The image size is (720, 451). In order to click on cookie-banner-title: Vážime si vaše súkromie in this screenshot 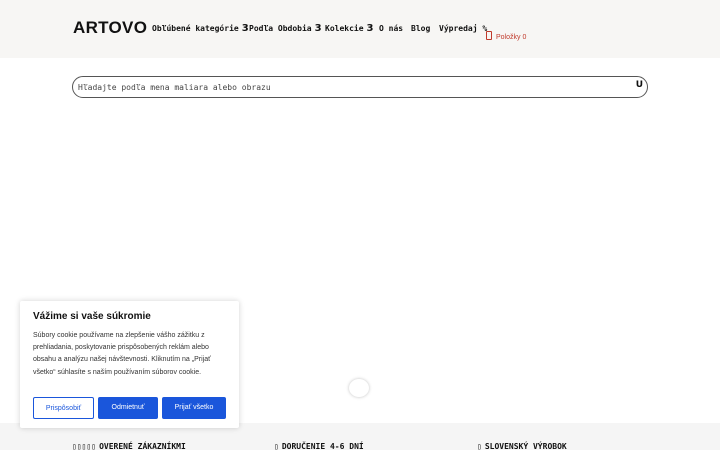, I will do `click(92, 316)`.